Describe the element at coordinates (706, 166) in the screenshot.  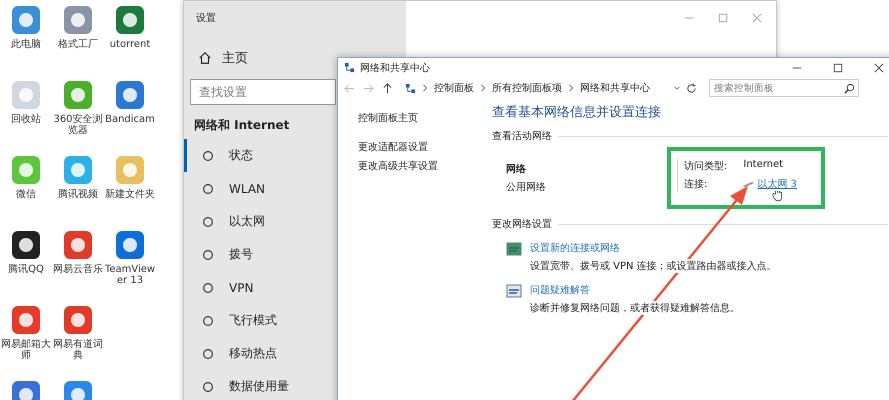
I see `field-label: 访问类型:` at that location.